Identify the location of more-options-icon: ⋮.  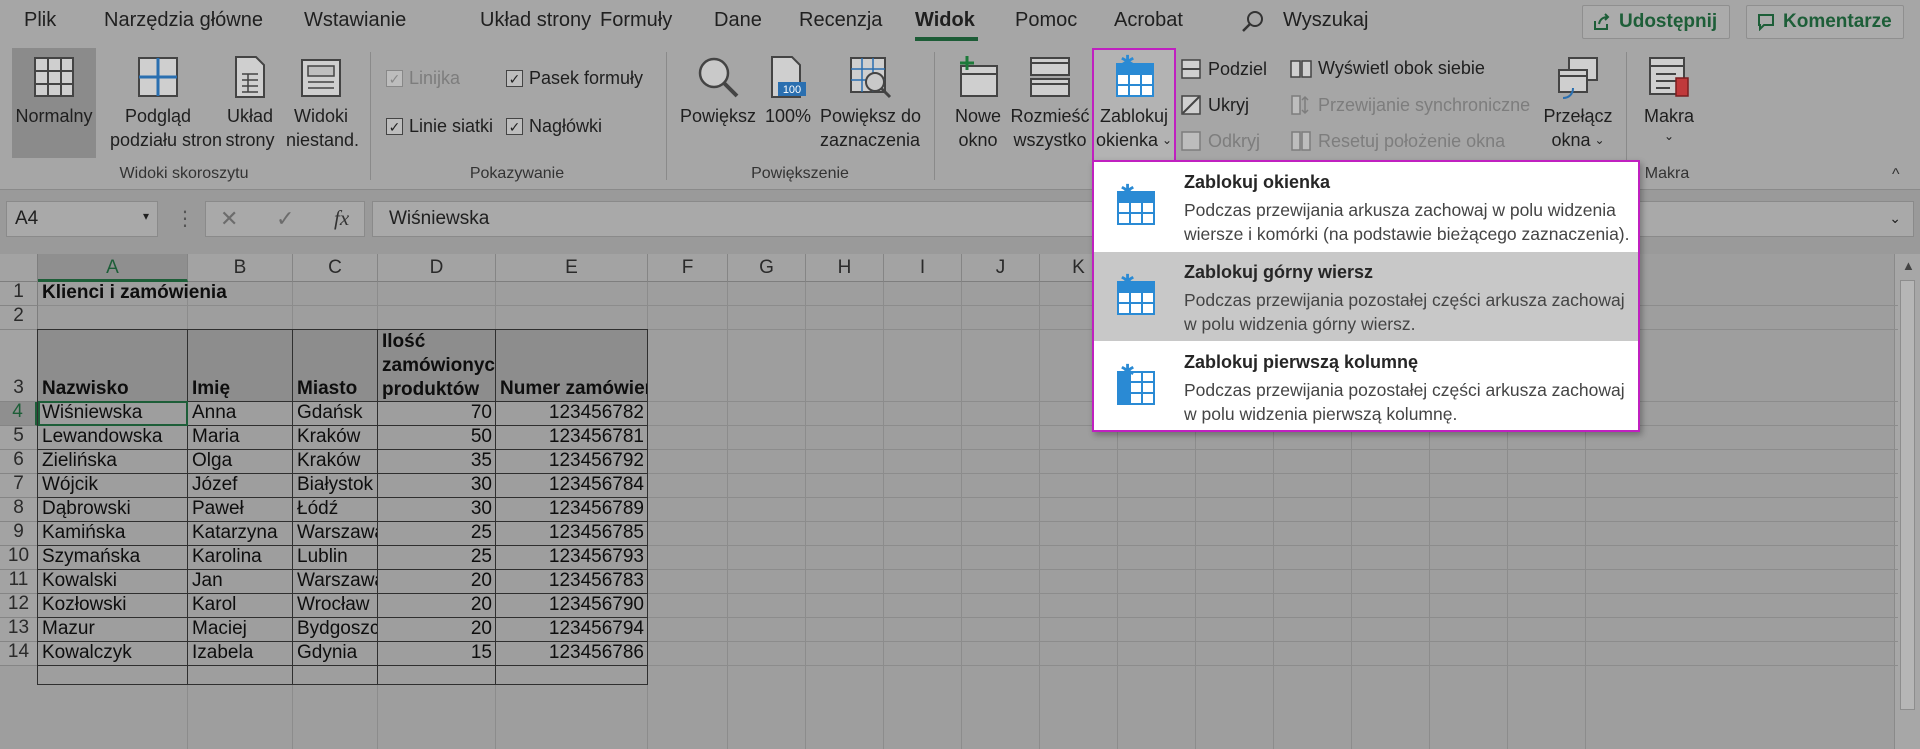
(185, 218).